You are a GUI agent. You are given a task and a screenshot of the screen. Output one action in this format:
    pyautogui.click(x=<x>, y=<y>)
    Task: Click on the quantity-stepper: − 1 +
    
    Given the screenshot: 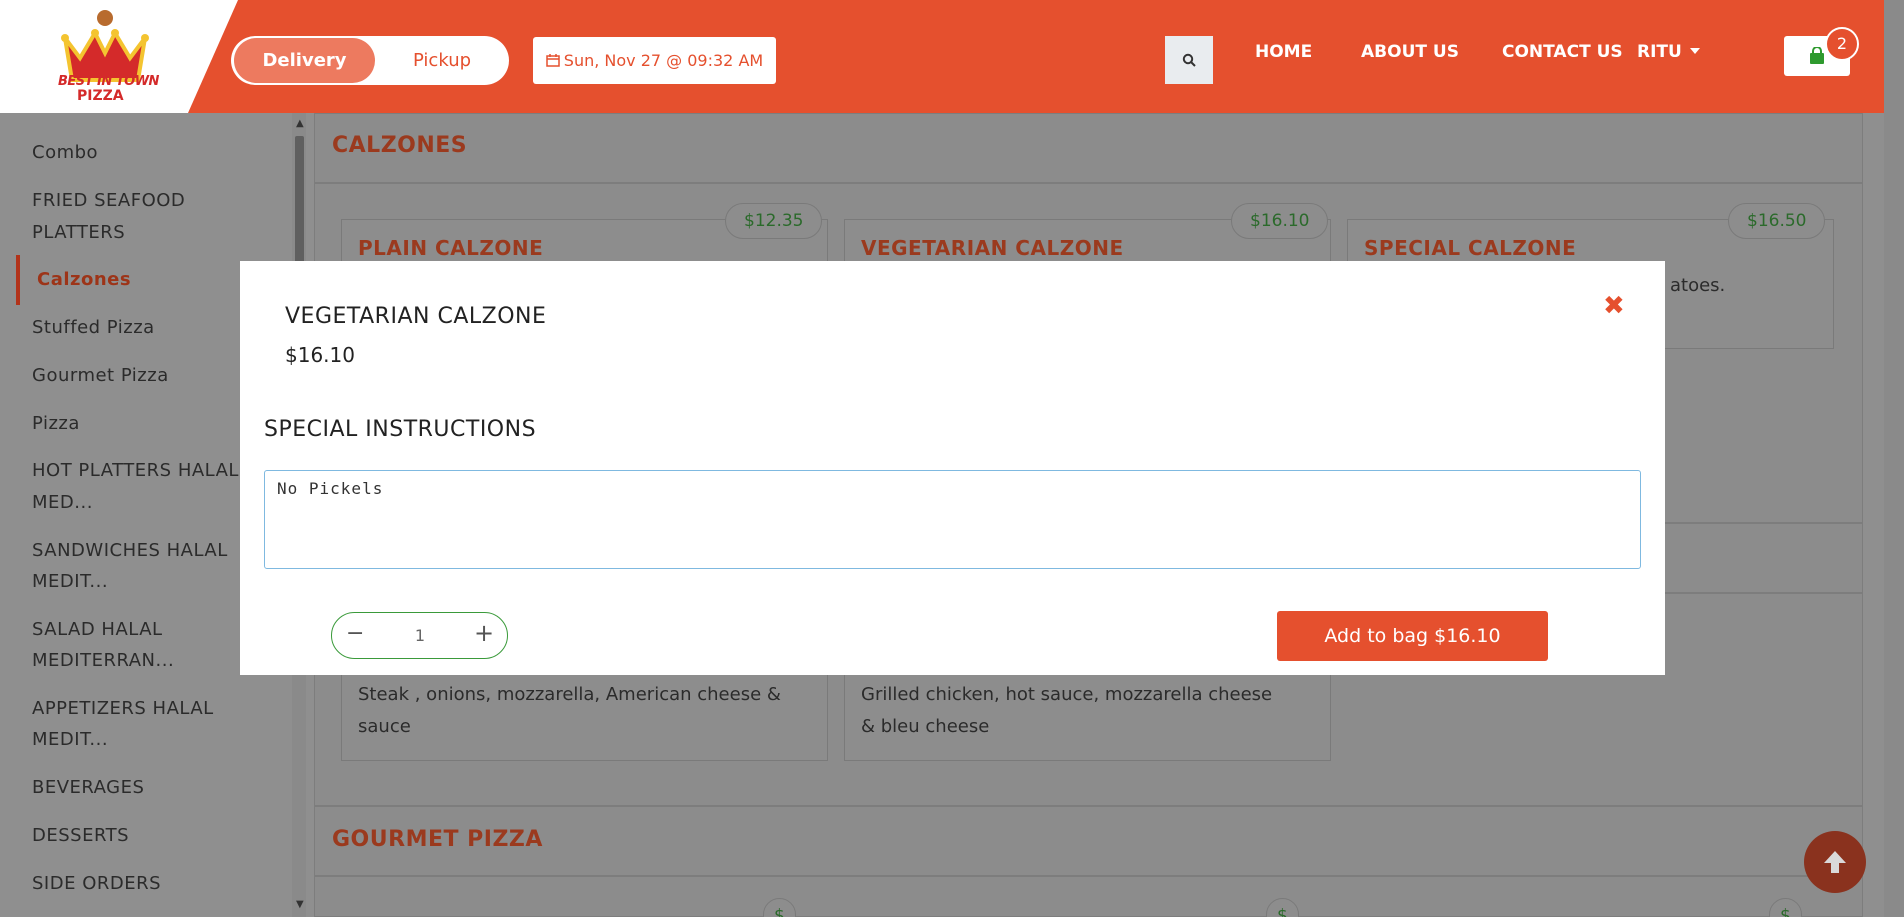 What is the action you would take?
    pyautogui.click(x=419, y=635)
    